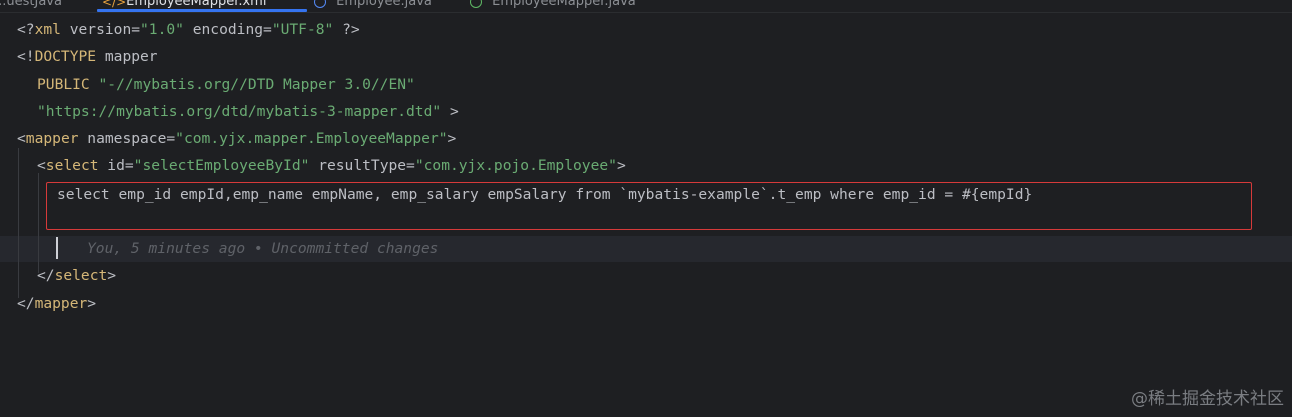 The height and width of the screenshot is (417, 1292). Describe the element at coordinates (202, 10) in the screenshot. I see `active-tab-indicator` at that location.